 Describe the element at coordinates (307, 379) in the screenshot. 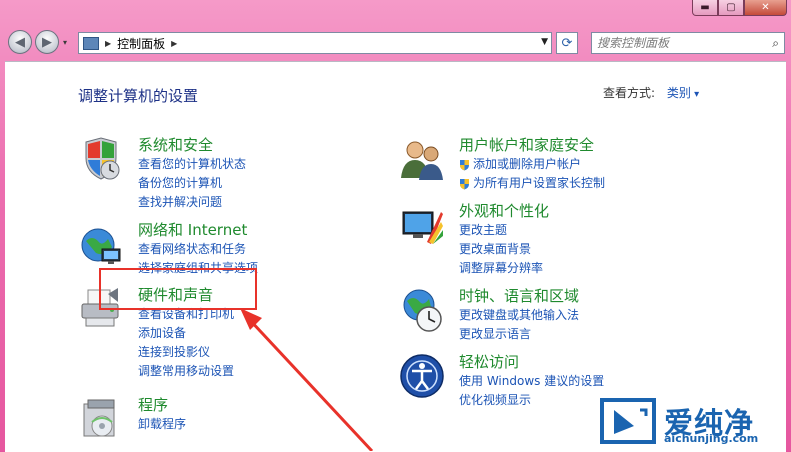

I see `annotation-arrow-icon` at that location.